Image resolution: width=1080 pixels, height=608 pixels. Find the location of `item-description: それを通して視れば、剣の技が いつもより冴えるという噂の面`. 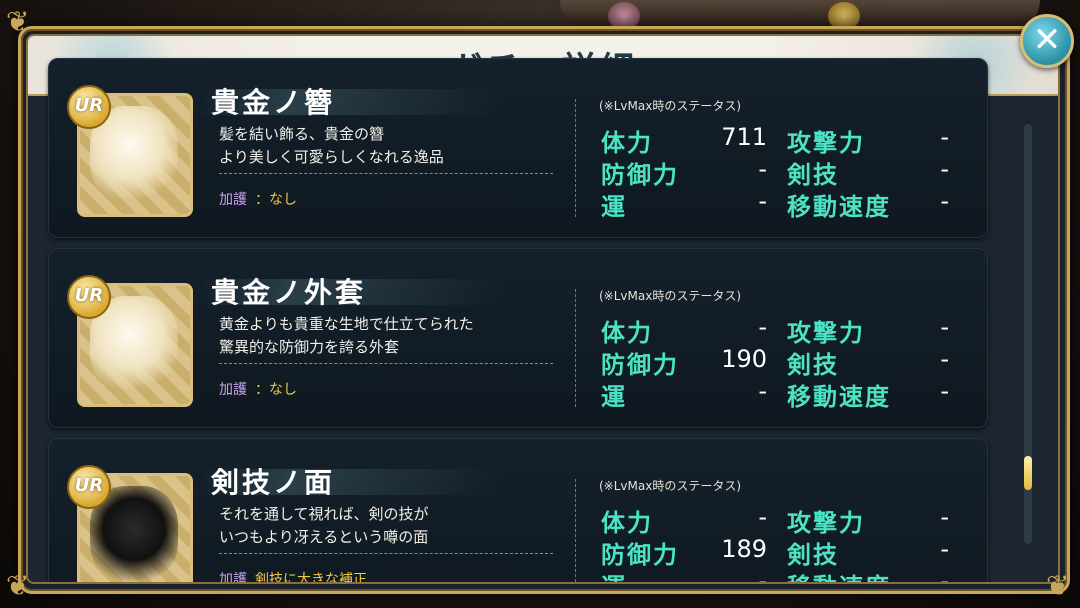

item-description: それを通して視れば、剣の技が いつもより冴えるという噂の面 is located at coordinates (386, 528).